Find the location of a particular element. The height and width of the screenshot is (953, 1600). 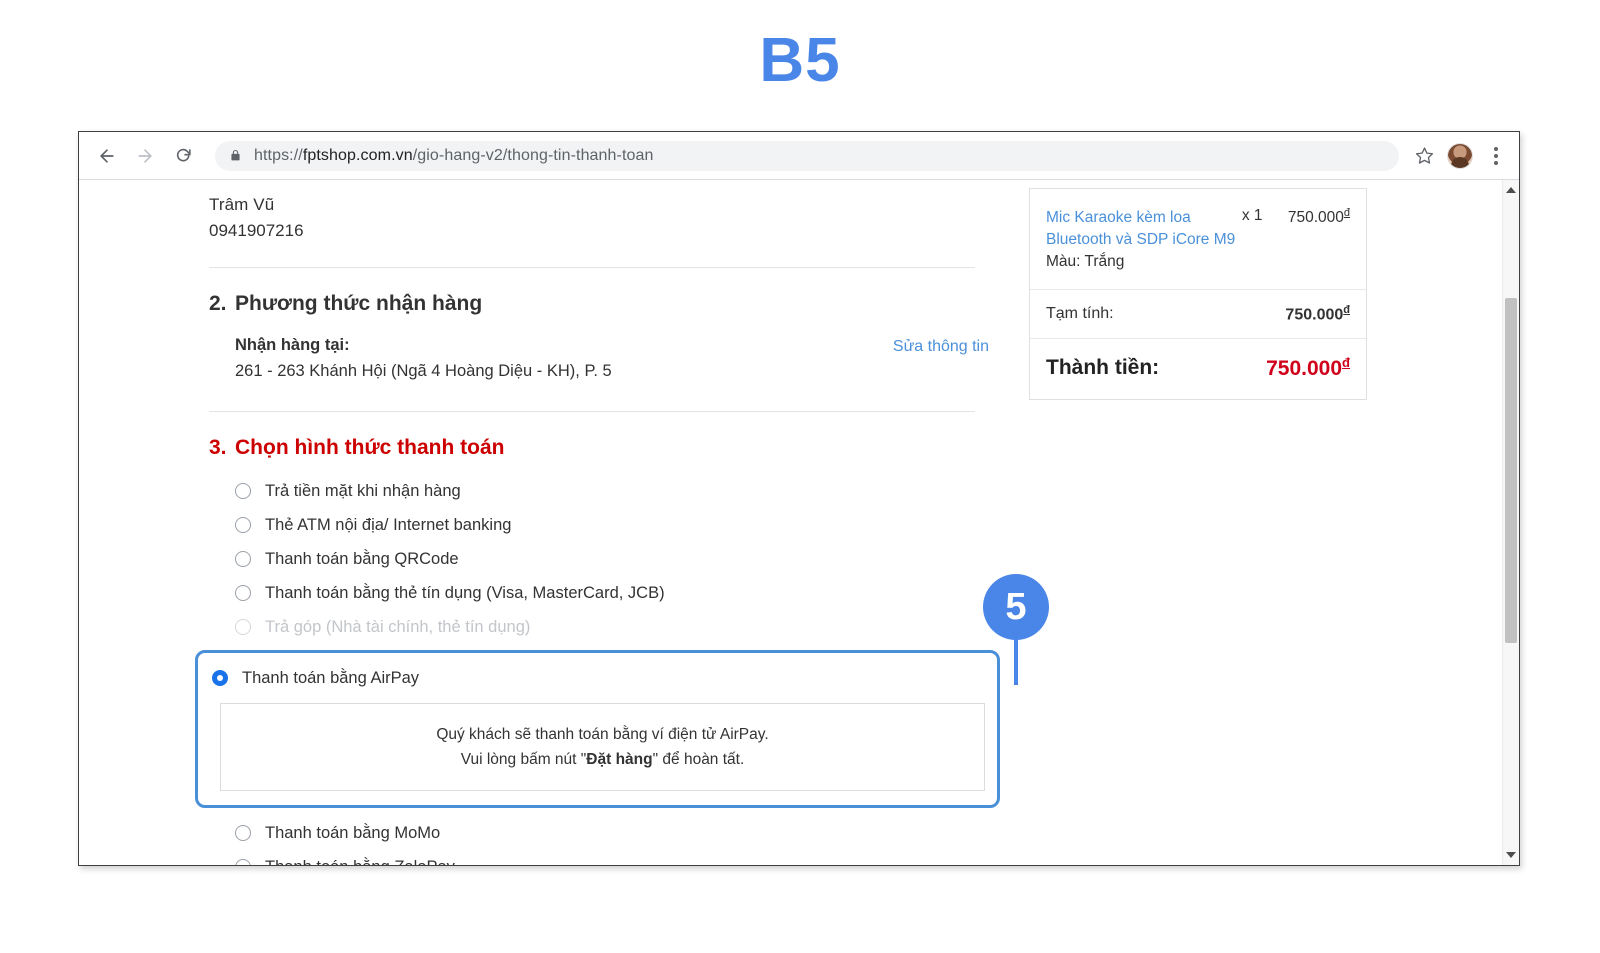

page-scrollbar is located at coordinates (1510, 522).